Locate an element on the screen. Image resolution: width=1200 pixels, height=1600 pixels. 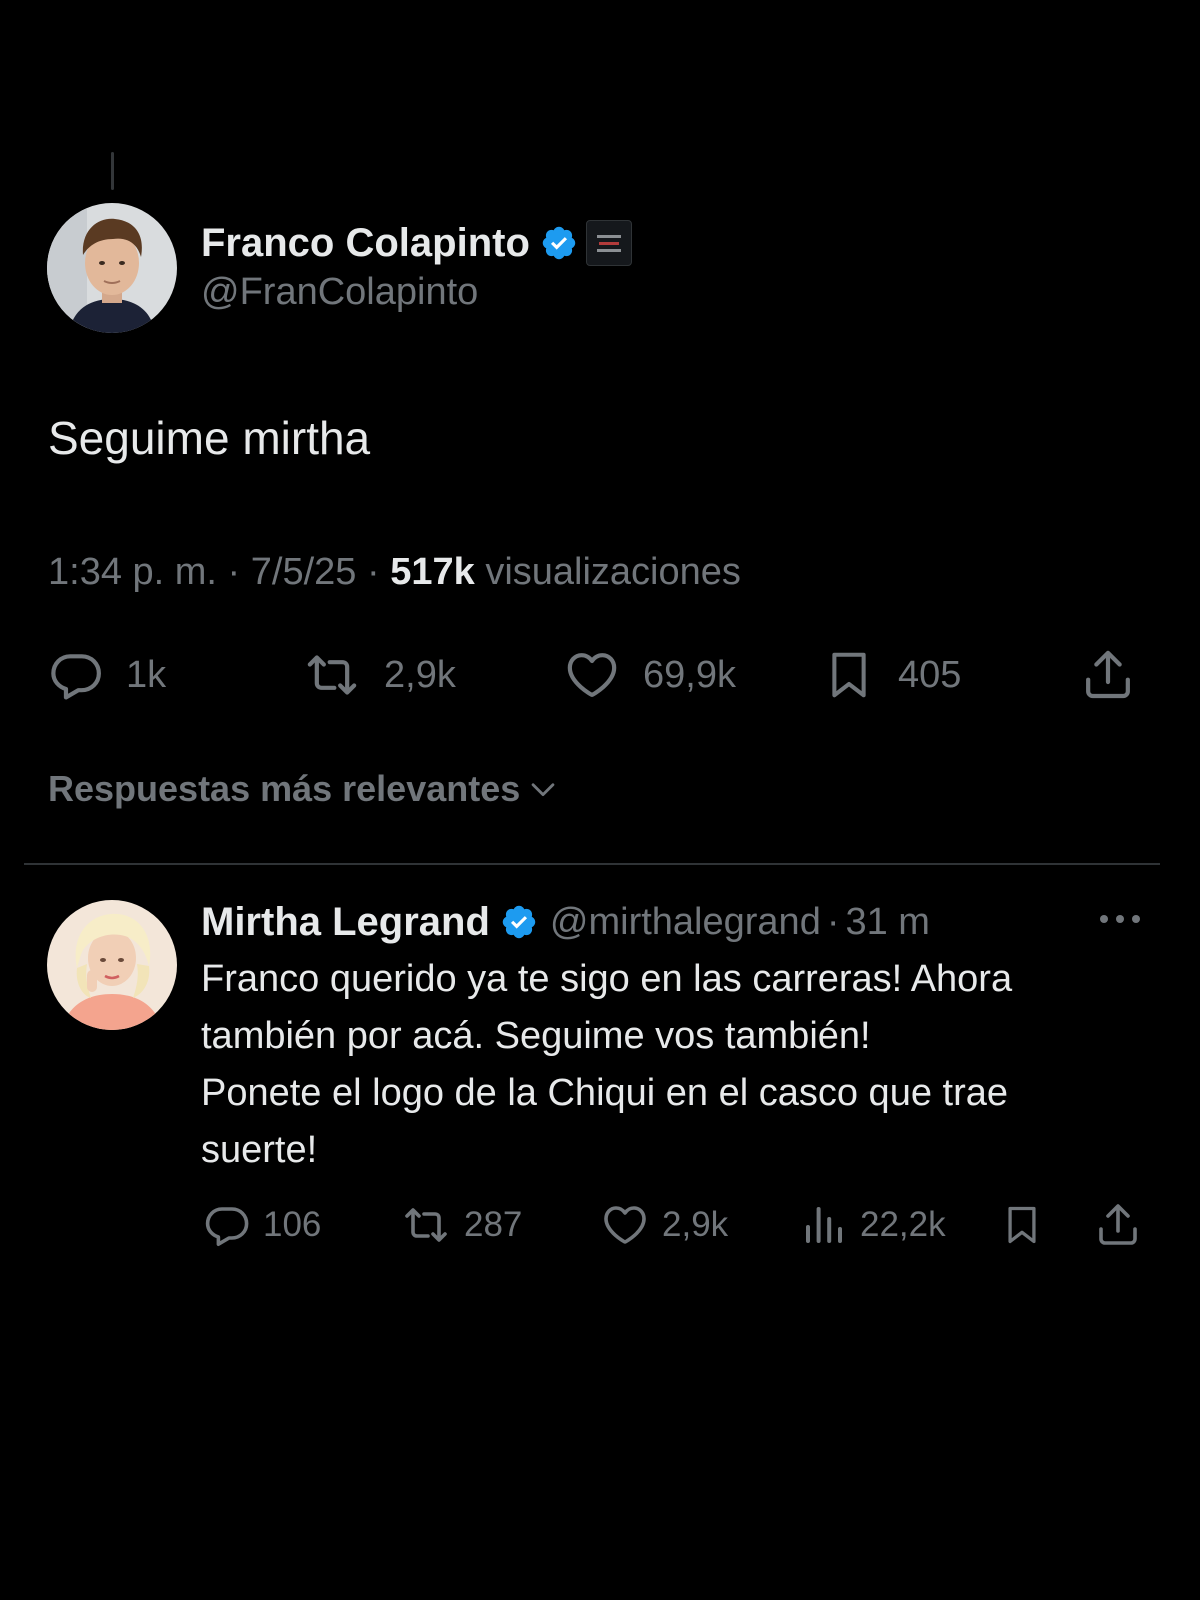
reply-reply-button: 106 is located at coordinates (262, 1225).